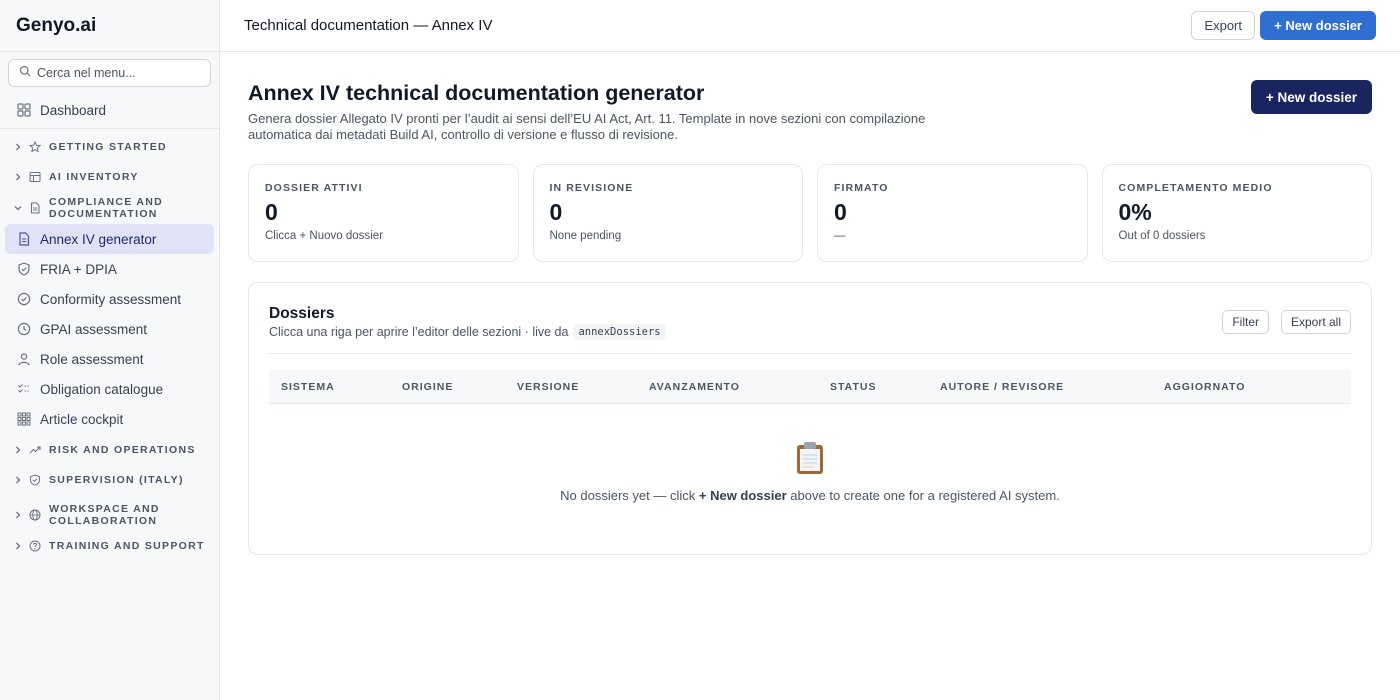  I want to click on sidebar-item-label: GPAI assessment, so click(94, 329).